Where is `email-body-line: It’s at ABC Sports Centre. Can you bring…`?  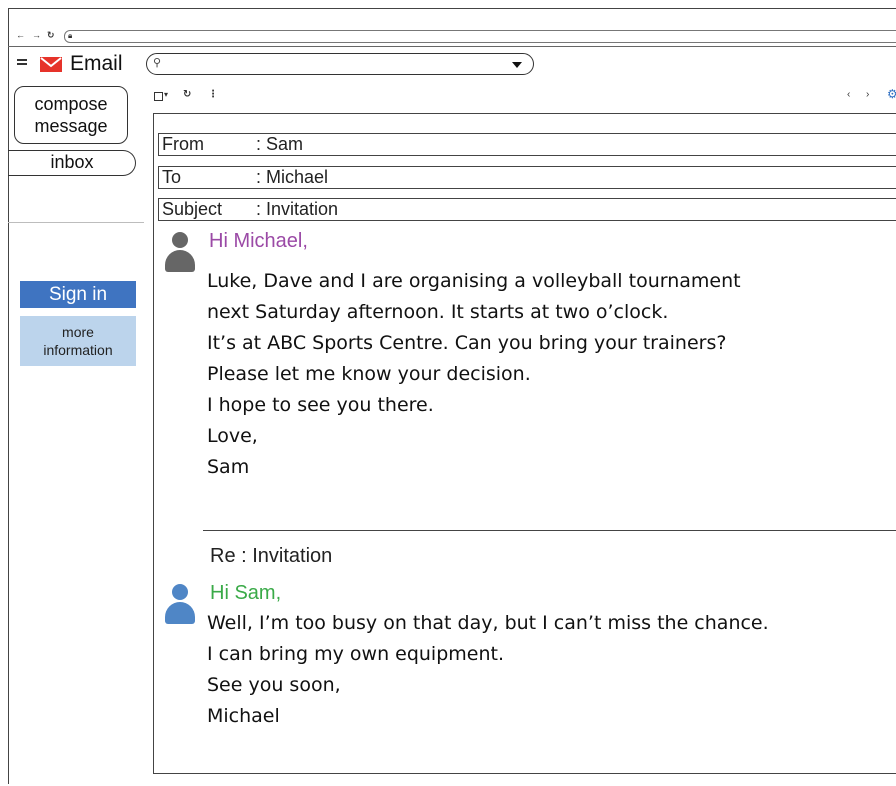 email-body-line: It’s at ABC Sports Centre. Can you bring… is located at coordinates (467, 343).